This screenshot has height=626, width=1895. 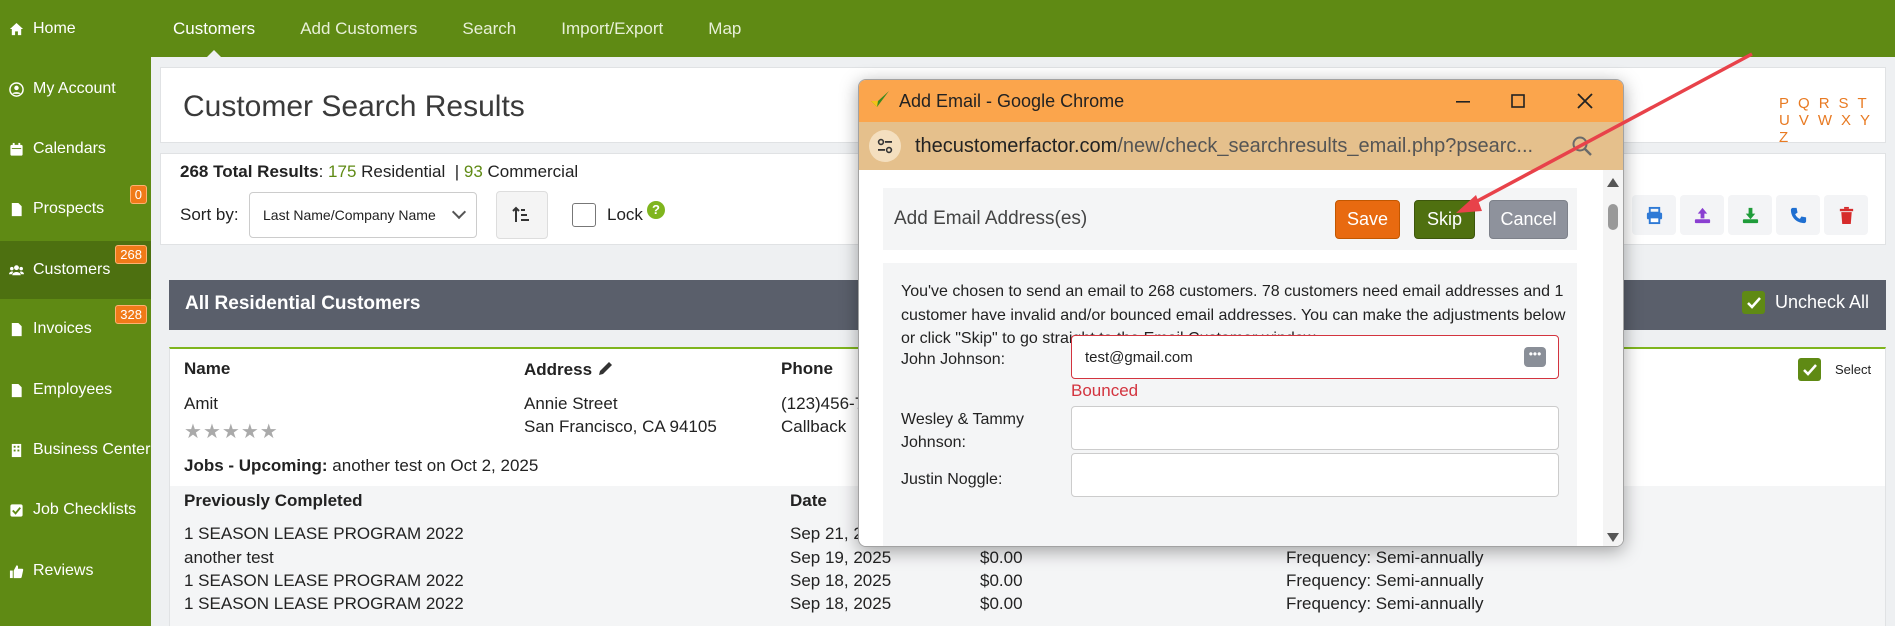 I want to click on url-domain: thecustomerfactor.com, so click(x=1016, y=146).